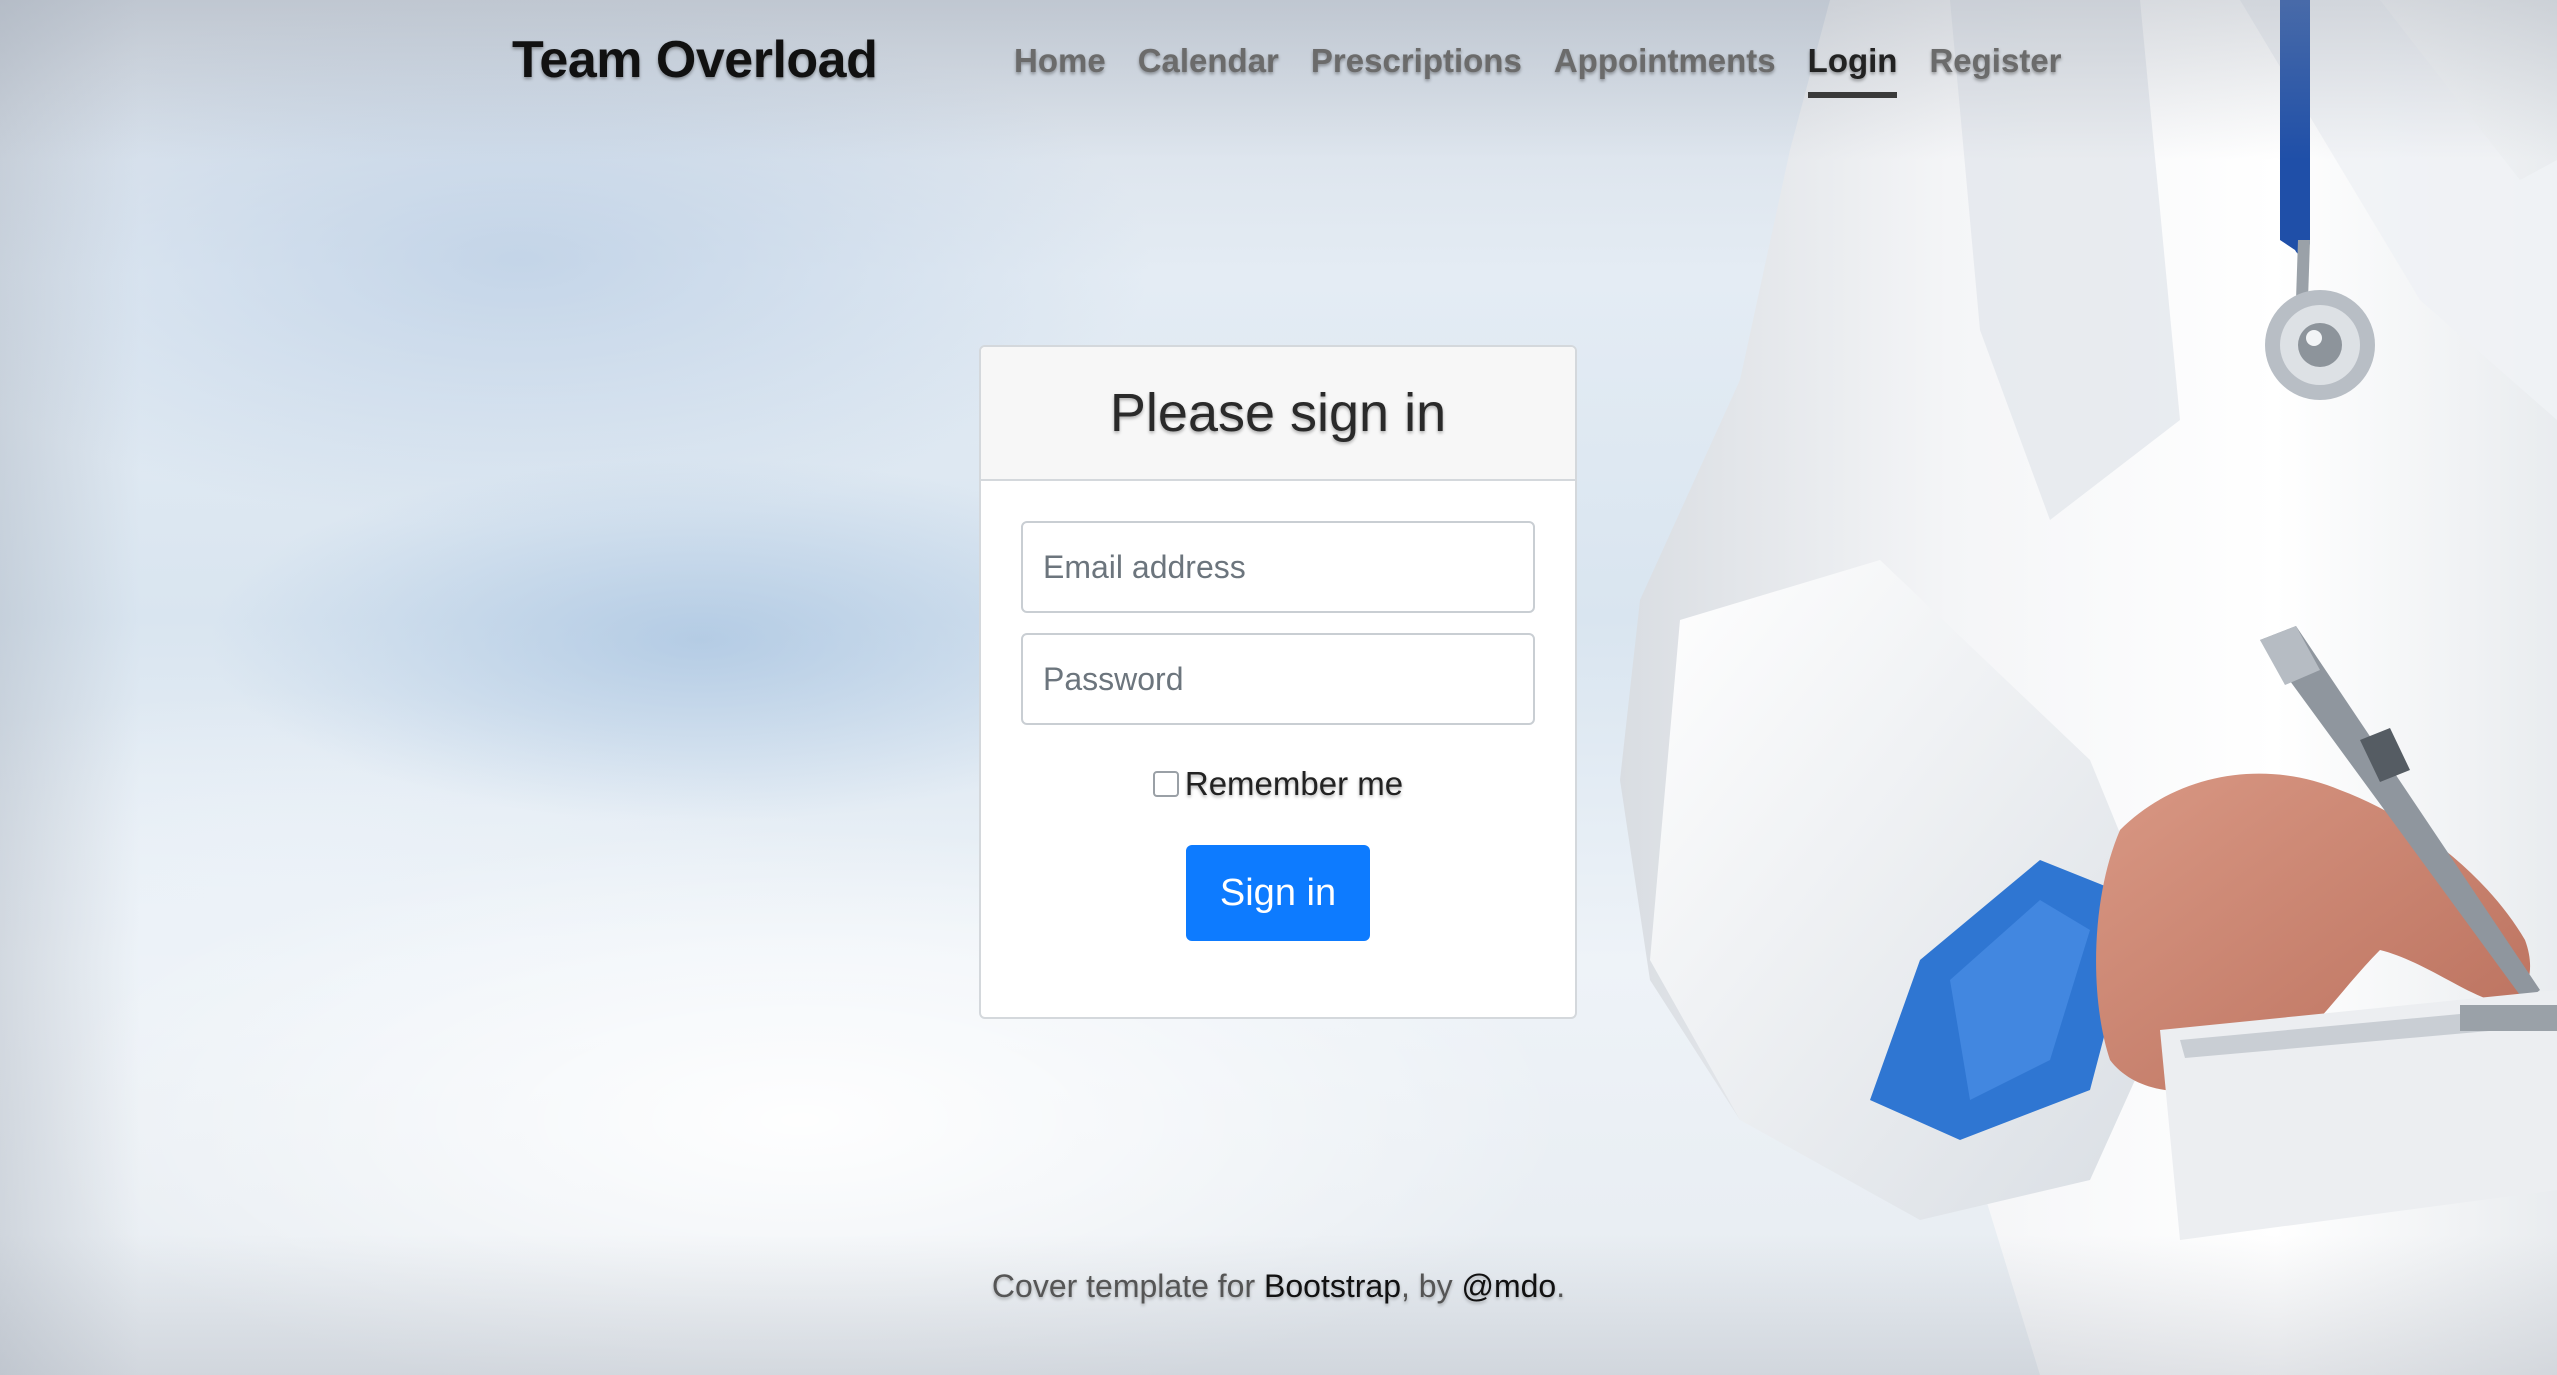 The width and height of the screenshot is (2557, 1375). I want to click on nav-login: Login, so click(1852, 70).